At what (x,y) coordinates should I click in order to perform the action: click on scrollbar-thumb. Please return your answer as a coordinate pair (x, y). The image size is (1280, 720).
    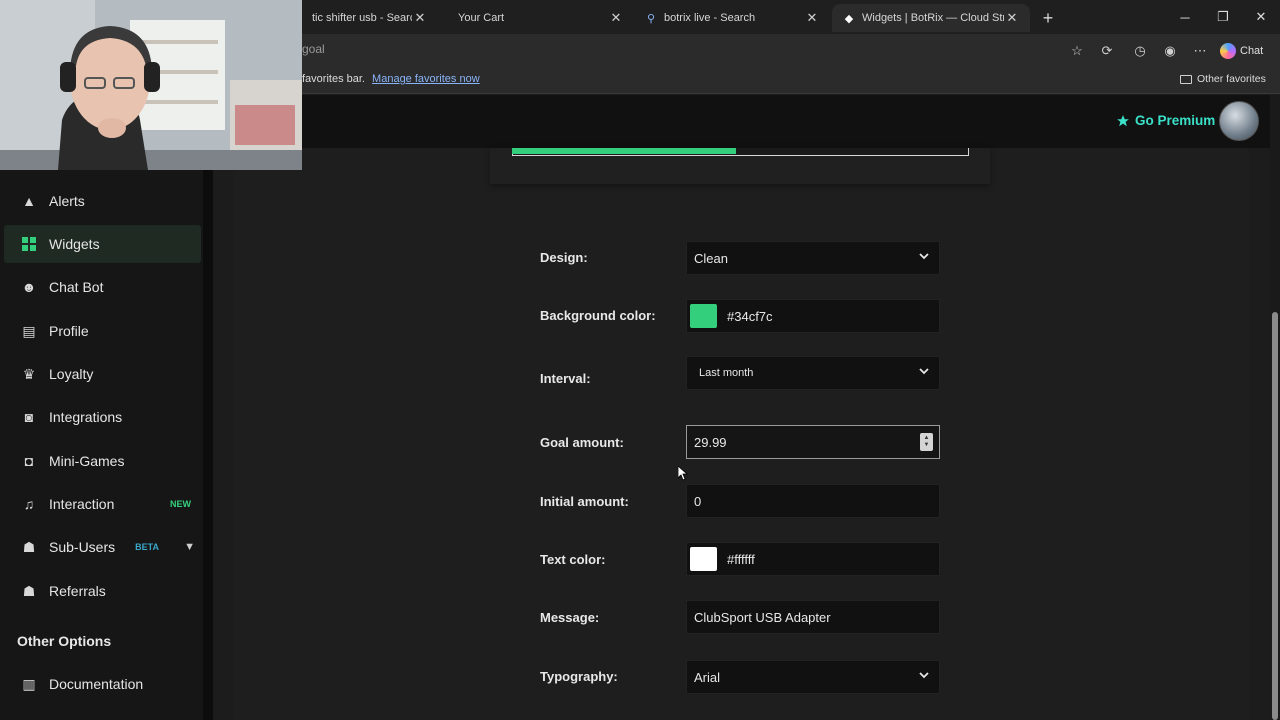
    Looking at the image, I should click on (1275, 516).